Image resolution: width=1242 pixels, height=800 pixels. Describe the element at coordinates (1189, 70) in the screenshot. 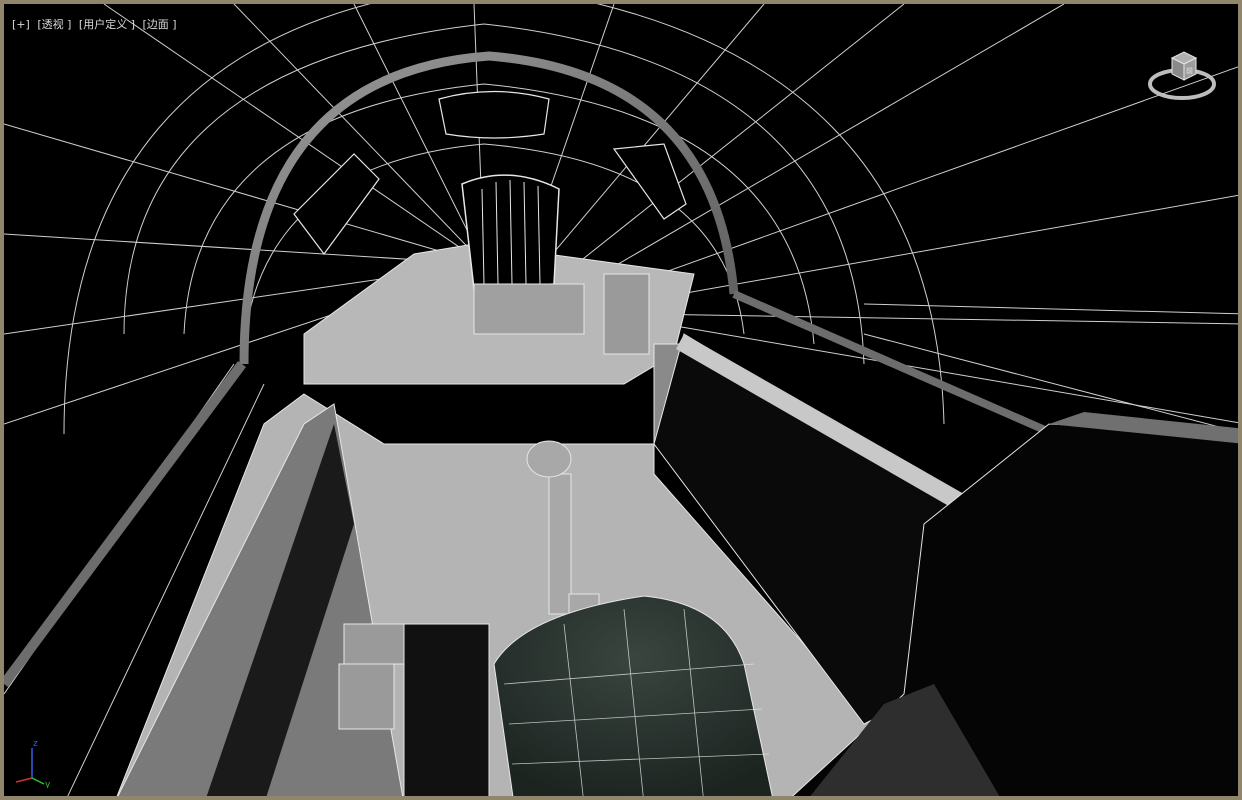

I see `viewcube-face-label: 前` at that location.